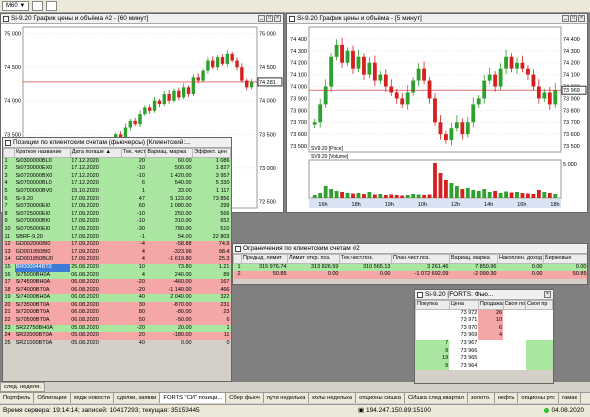  Describe the element at coordinates (313, 259) in the screenshot. I see `column-header: Лимит откр. поз.` at that location.